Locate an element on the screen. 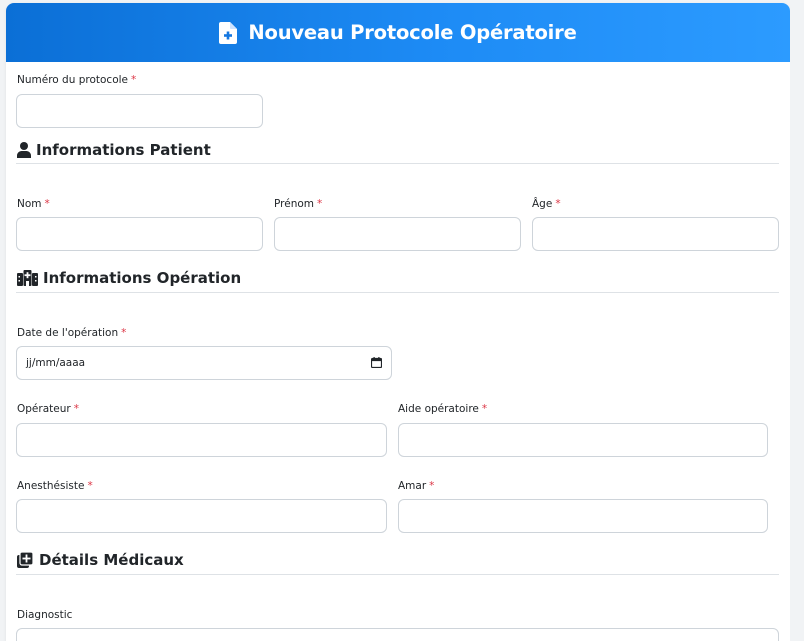 This screenshot has height=641, width=804. first-name-label: Prénom * is located at coordinates (298, 204).